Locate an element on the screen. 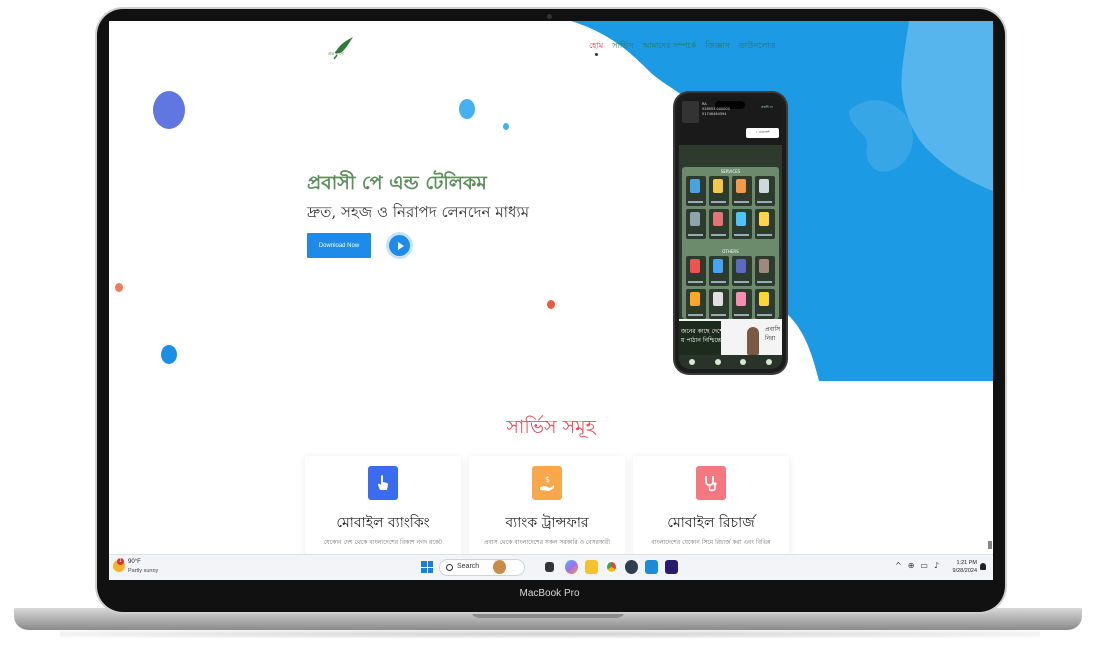  hero-subtitle: দ্রুত, সহজ ও নিরাপদ লেনদেন মাধ্যম is located at coordinates (418, 212).